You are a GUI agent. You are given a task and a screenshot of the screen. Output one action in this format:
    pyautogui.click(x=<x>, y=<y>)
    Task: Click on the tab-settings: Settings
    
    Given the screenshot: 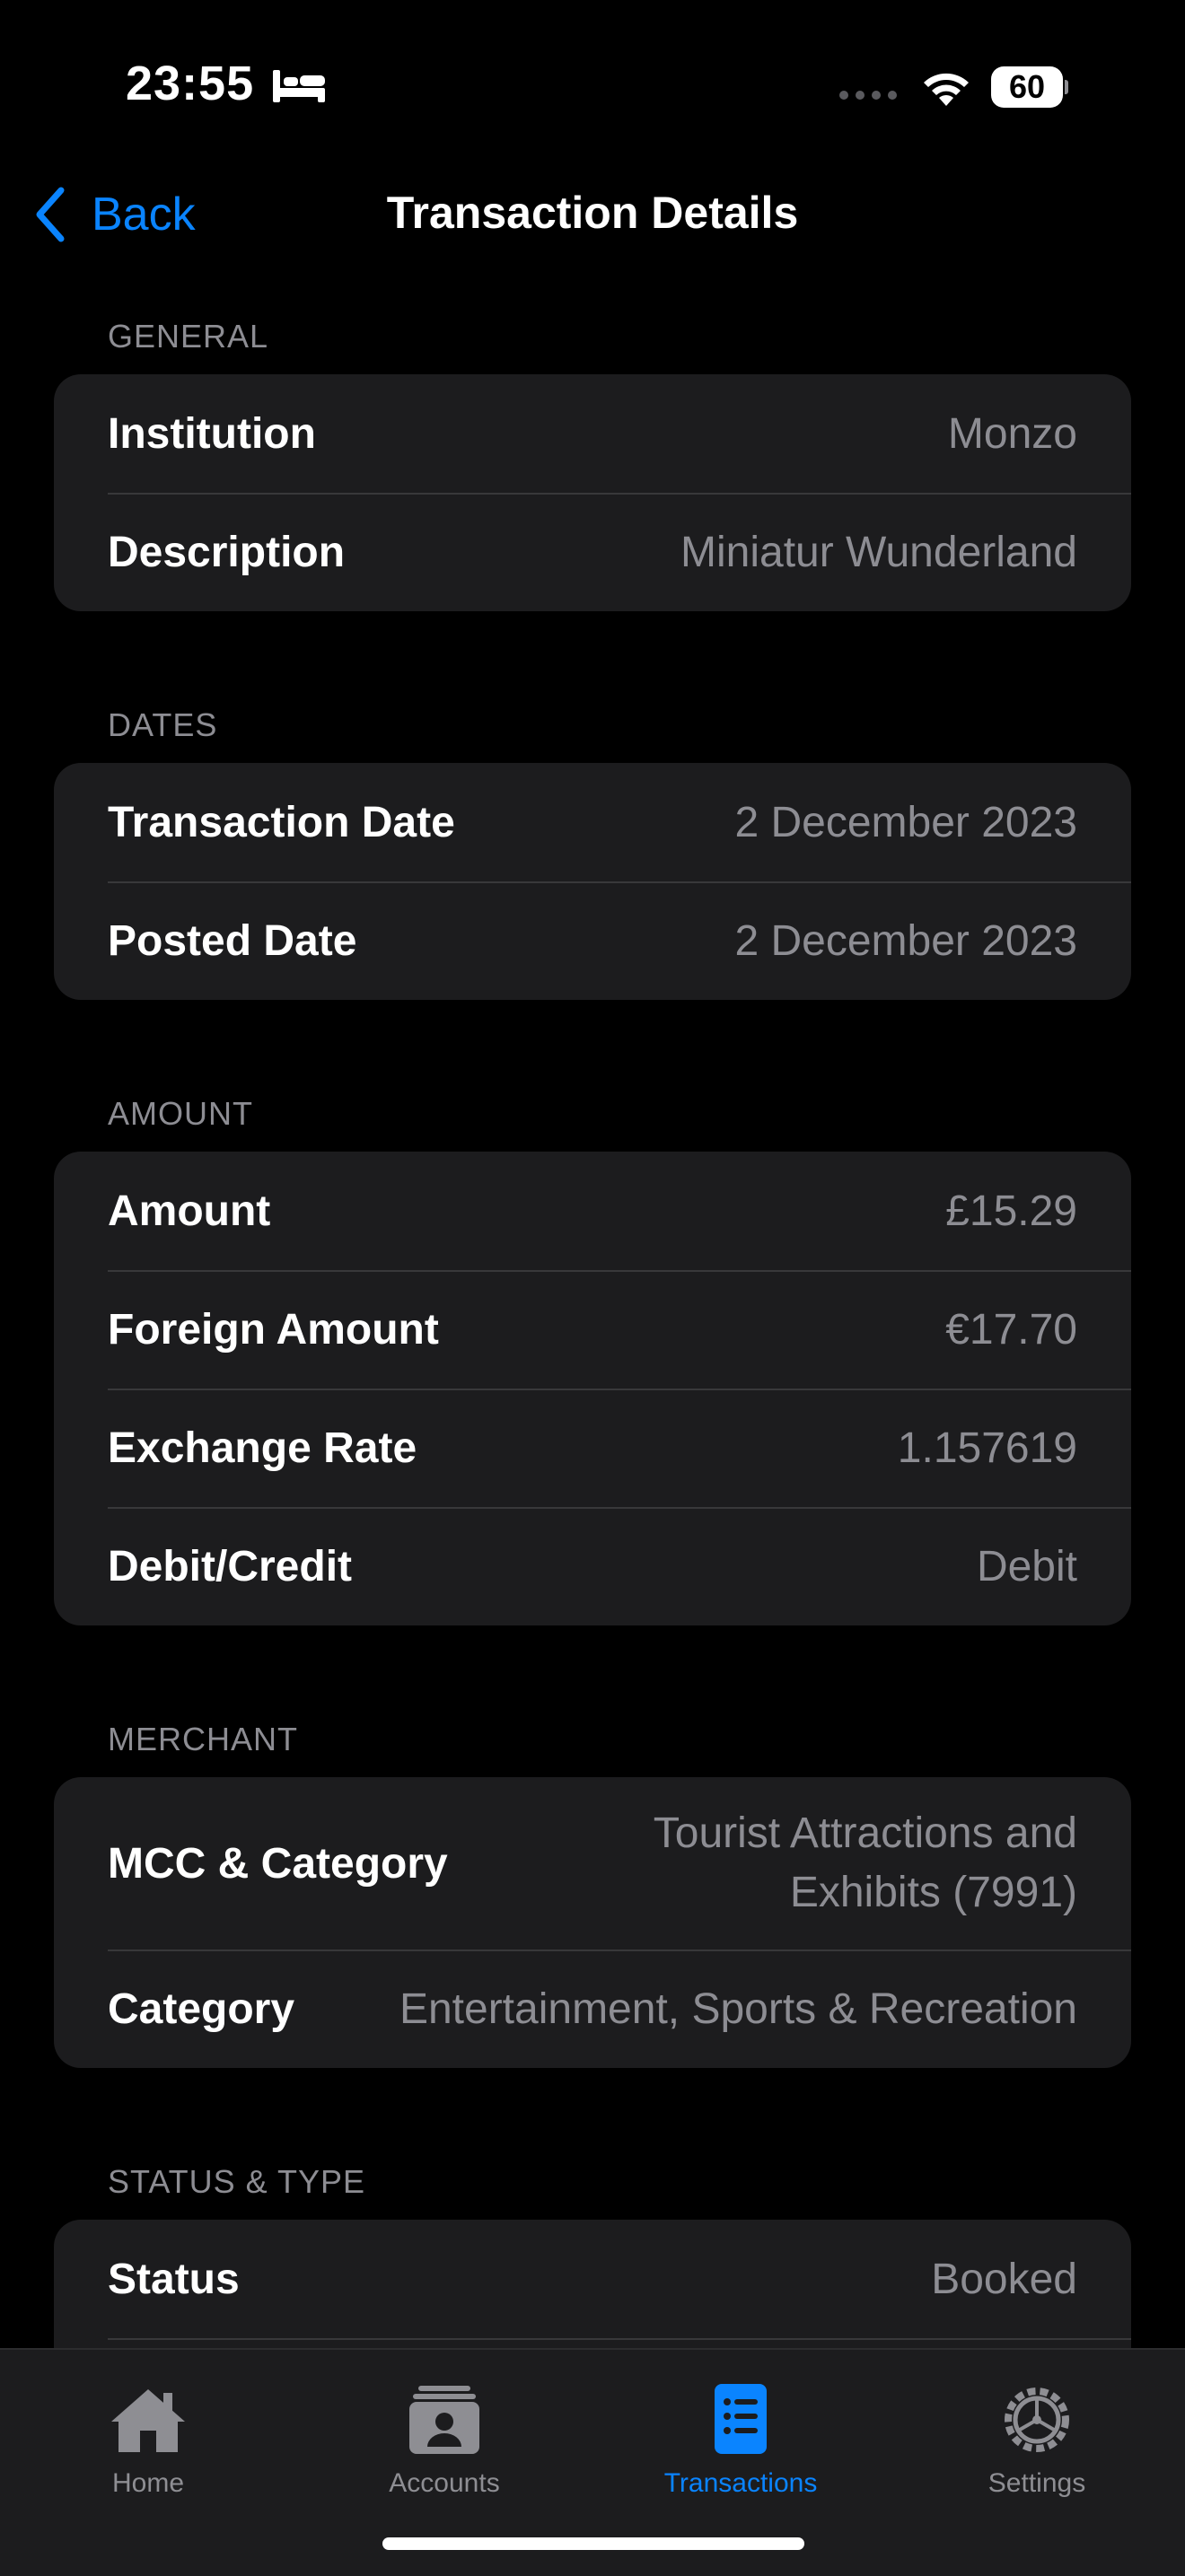 What is the action you would take?
    pyautogui.click(x=1037, y=2440)
    